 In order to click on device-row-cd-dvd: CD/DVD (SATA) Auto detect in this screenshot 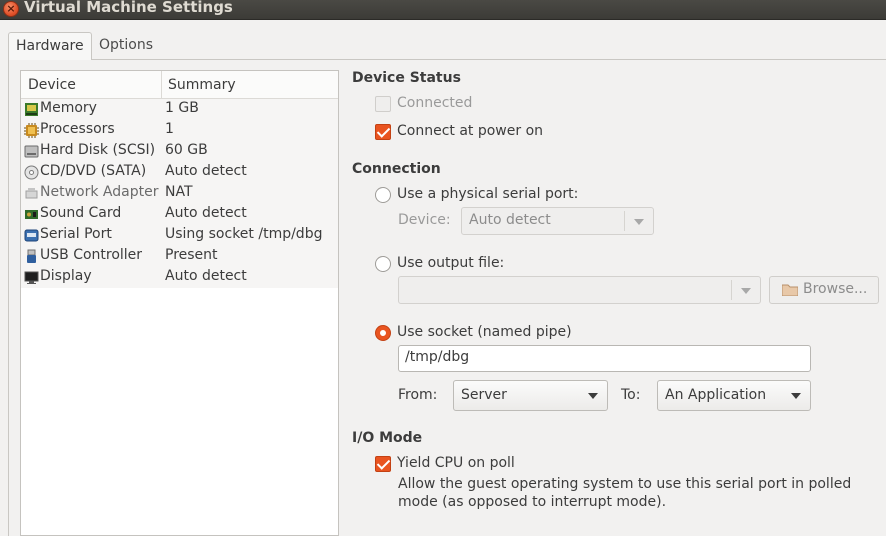, I will do `click(179, 172)`.